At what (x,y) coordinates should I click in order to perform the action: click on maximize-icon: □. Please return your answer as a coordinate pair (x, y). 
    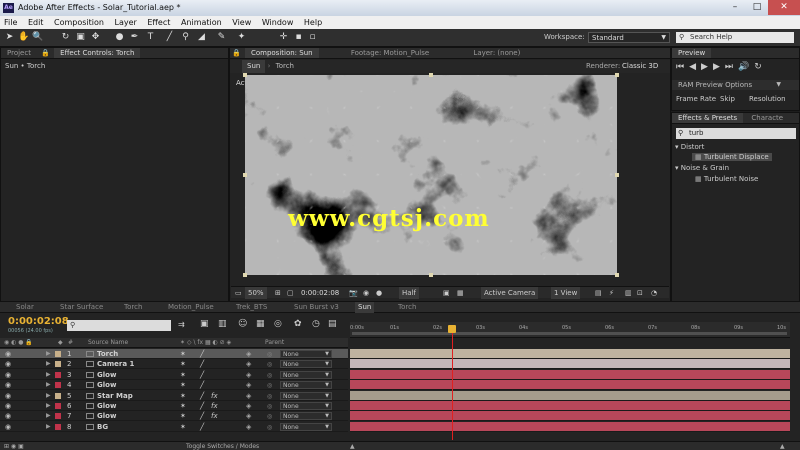
    Looking at the image, I should click on (757, 7).